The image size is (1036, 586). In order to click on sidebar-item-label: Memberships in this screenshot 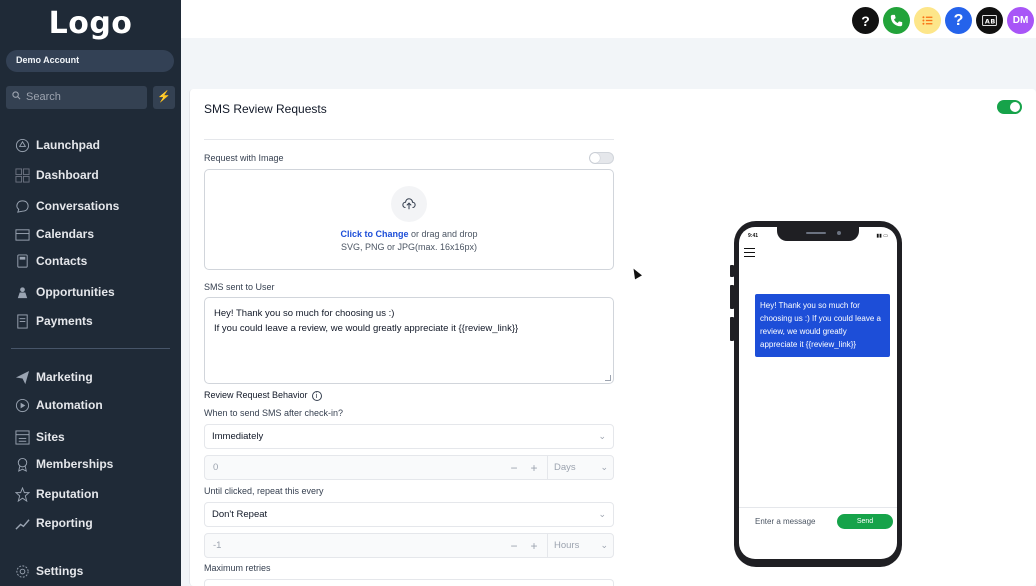, I will do `click(75, 464)`.